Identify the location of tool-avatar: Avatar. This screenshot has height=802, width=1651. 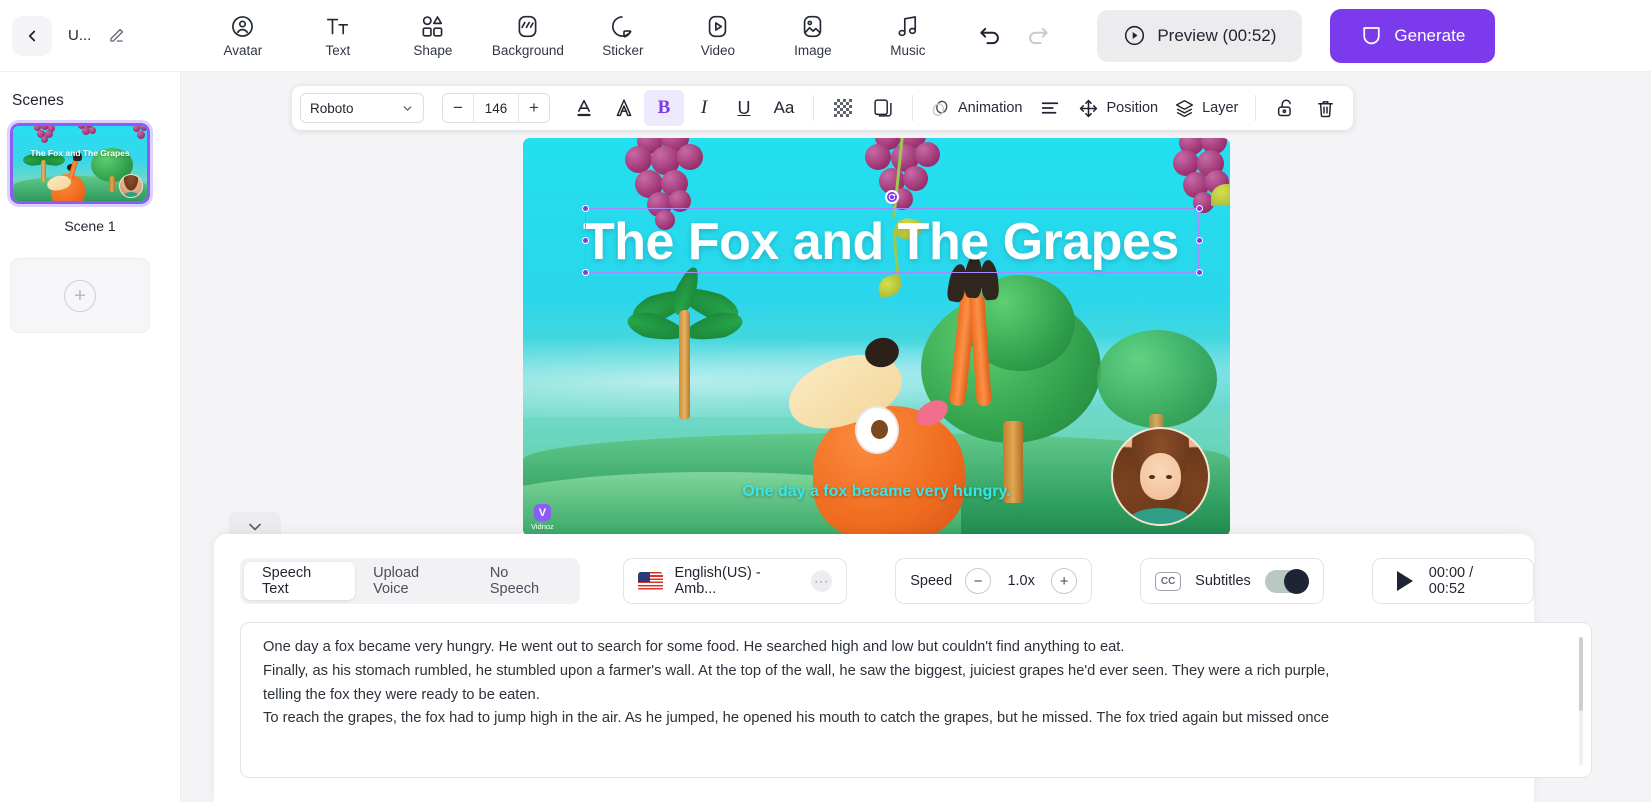
(242, 36).